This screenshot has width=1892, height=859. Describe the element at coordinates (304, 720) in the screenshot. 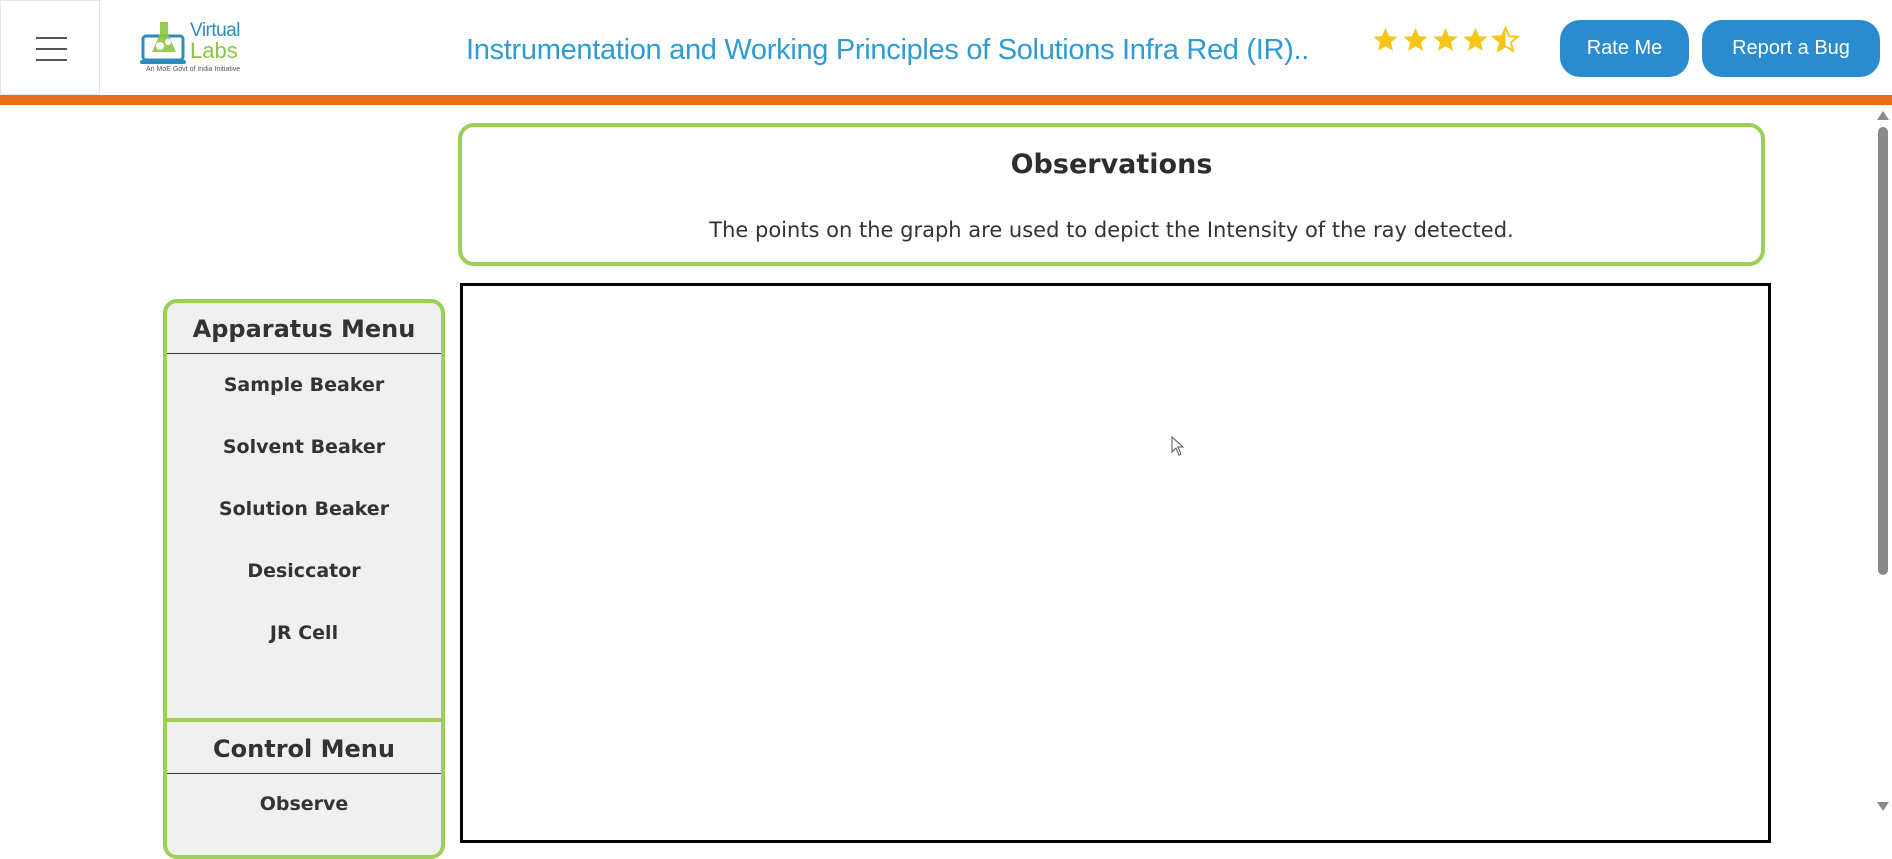

I see `menu-section-divider` at that location.